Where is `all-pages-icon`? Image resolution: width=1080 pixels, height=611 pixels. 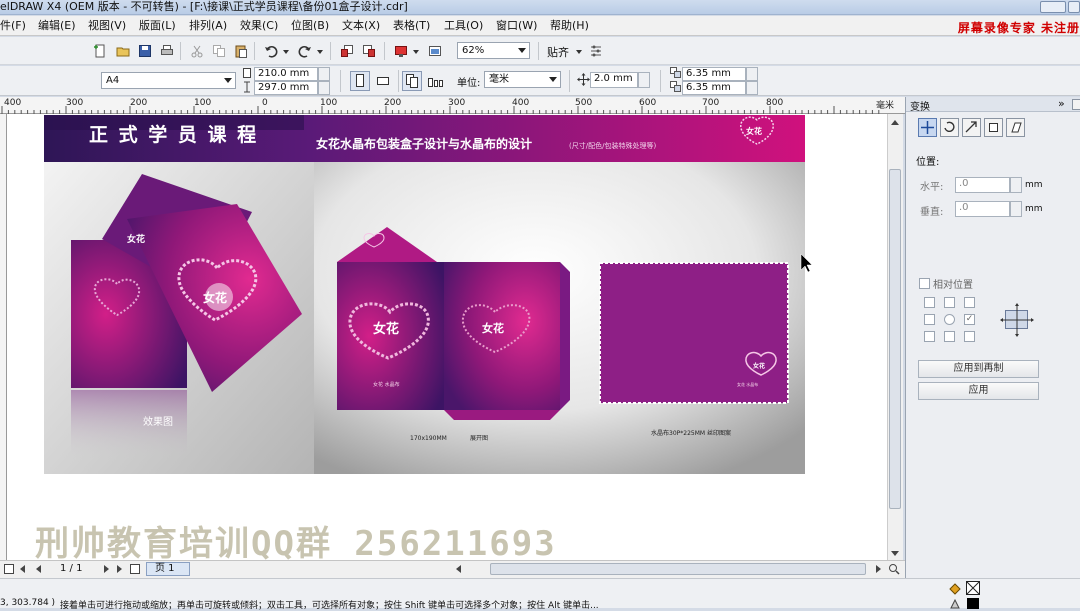
all-pages-icon is located at coordinates (412, 81).